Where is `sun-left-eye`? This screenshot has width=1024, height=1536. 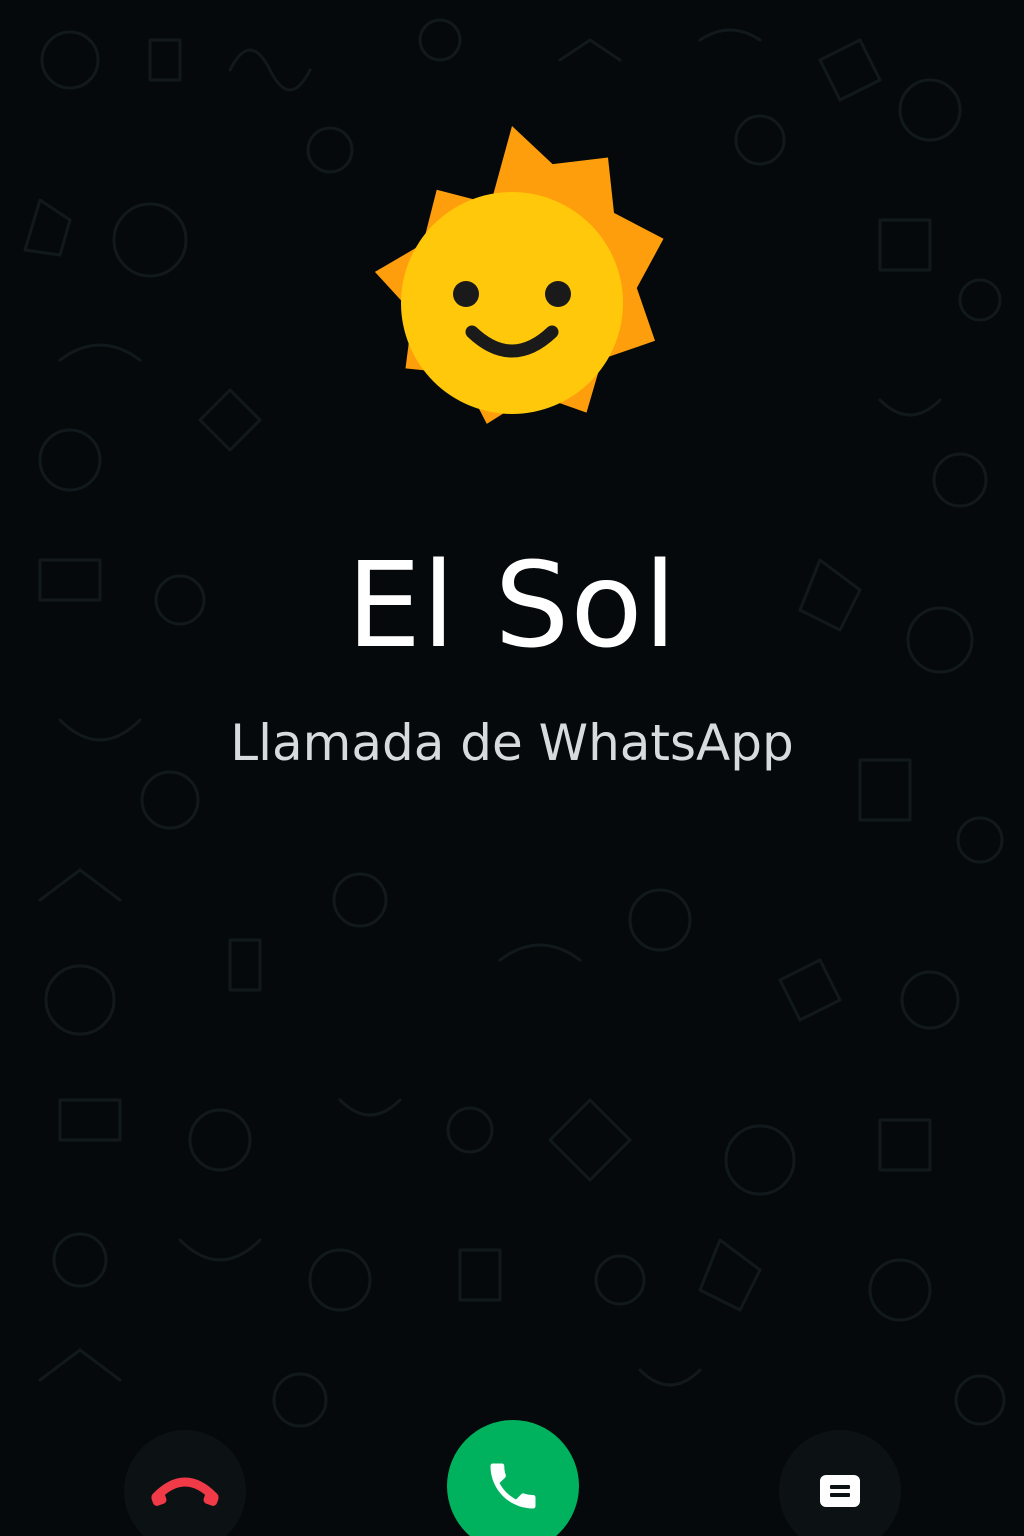 sun-left-eye is located at coordinates (466, 294).